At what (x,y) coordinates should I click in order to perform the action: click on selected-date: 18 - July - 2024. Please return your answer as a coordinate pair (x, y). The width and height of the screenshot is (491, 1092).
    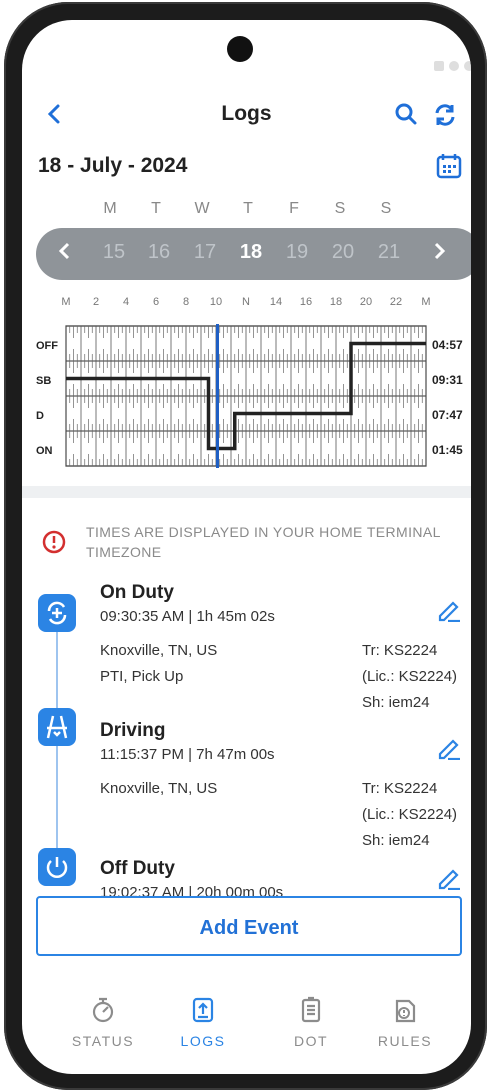
    Looking at the image, I should click on (113, 165).